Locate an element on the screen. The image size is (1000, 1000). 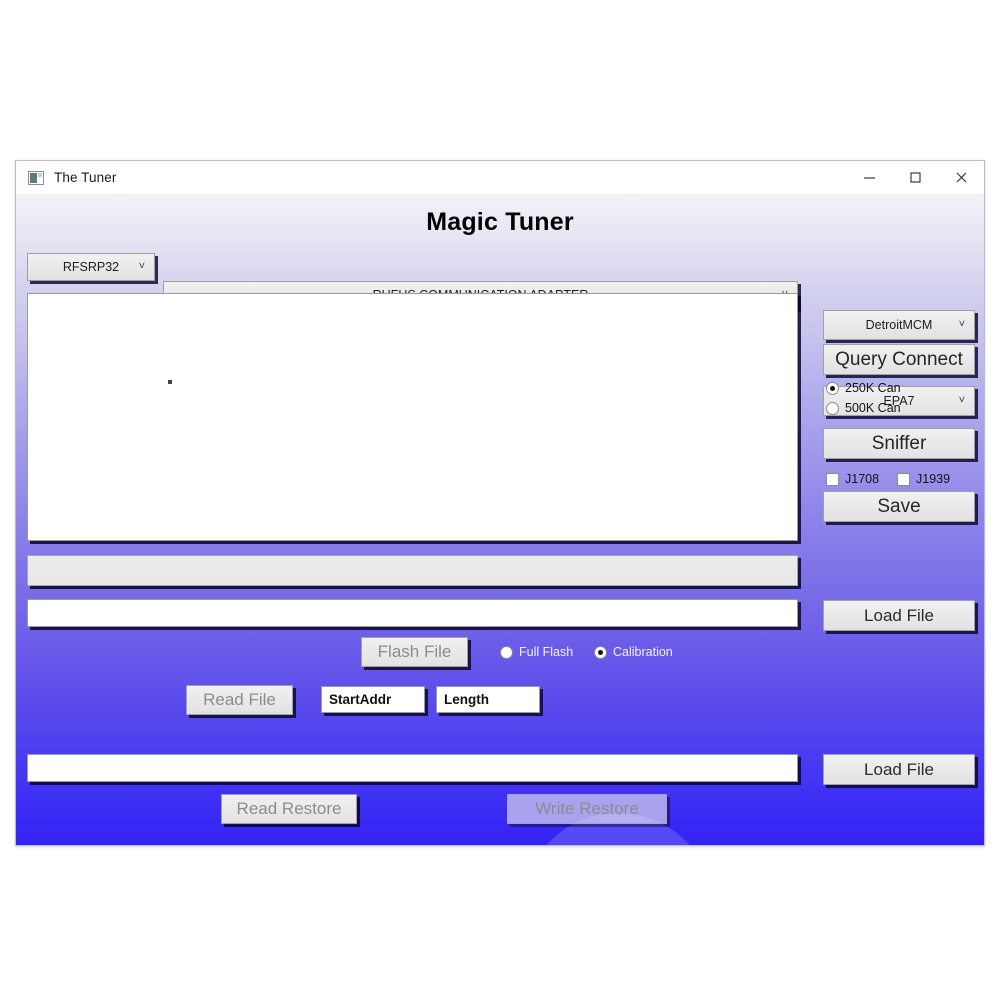
window-controls is located at coordinates (915, 177).